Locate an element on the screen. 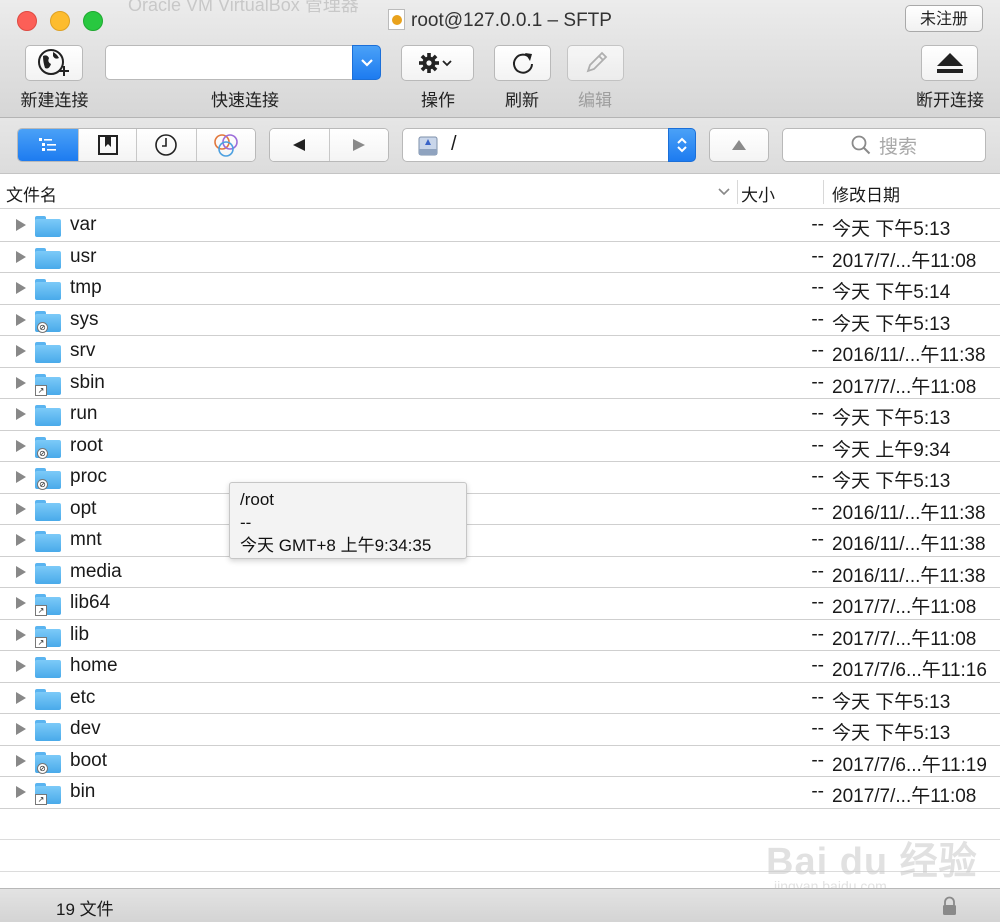 The width and height of the screenshot is (1000, 922). file-row: ⊘ sys -- 今天 下午5:13 is located at coordinates (500, 320).